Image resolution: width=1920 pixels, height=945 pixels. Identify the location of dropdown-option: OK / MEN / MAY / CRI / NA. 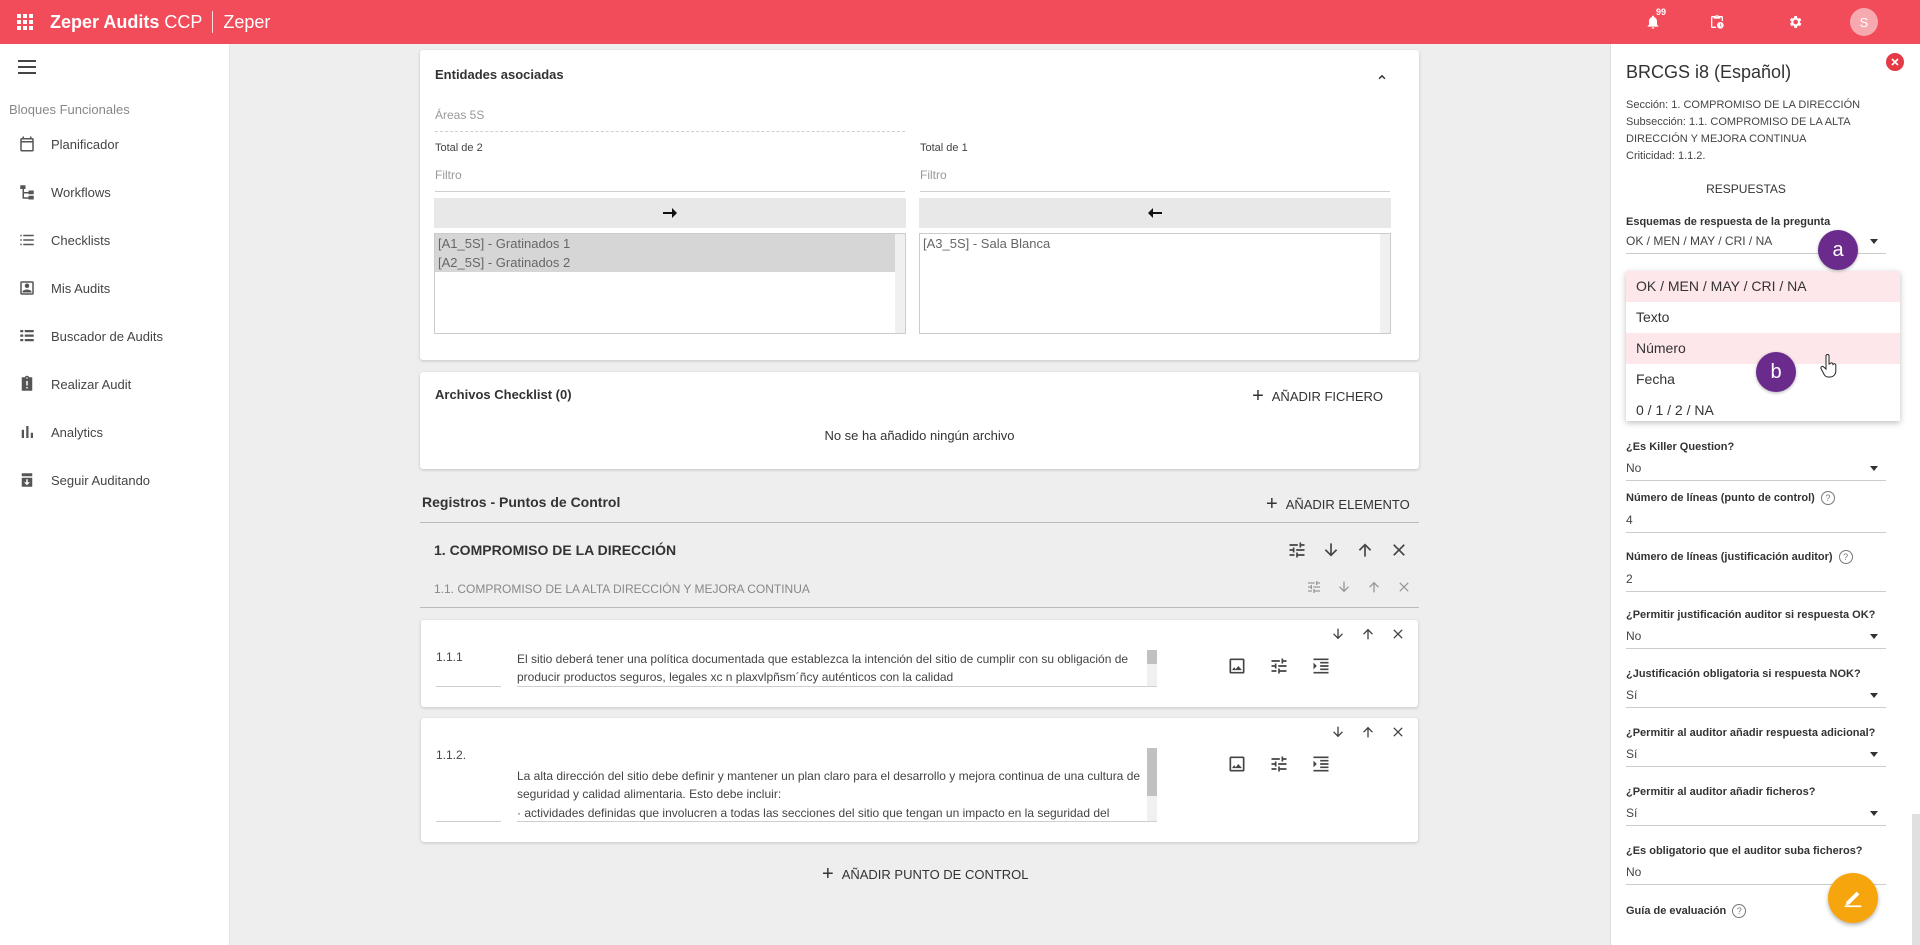
(1763, 286).